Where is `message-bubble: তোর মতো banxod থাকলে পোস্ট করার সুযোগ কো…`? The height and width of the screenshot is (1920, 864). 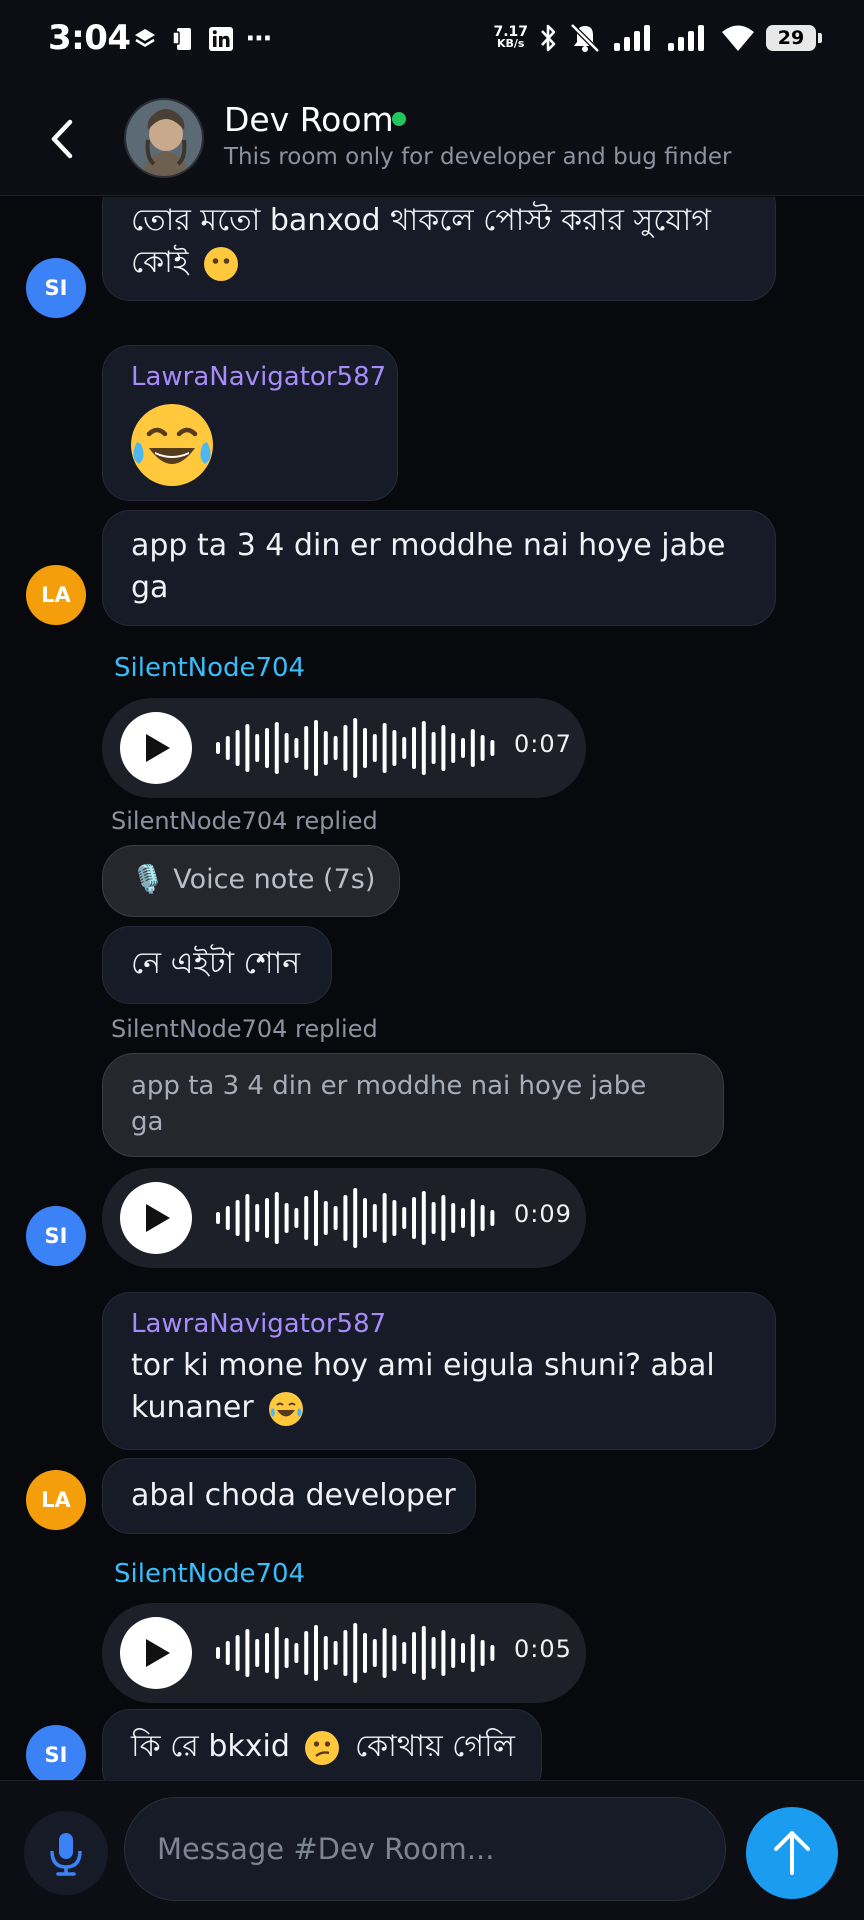 message-bubble: তোর মতো banxod থাকলে পোস্ট করার সুযোগ কো… is located at coordinates (439, 249).